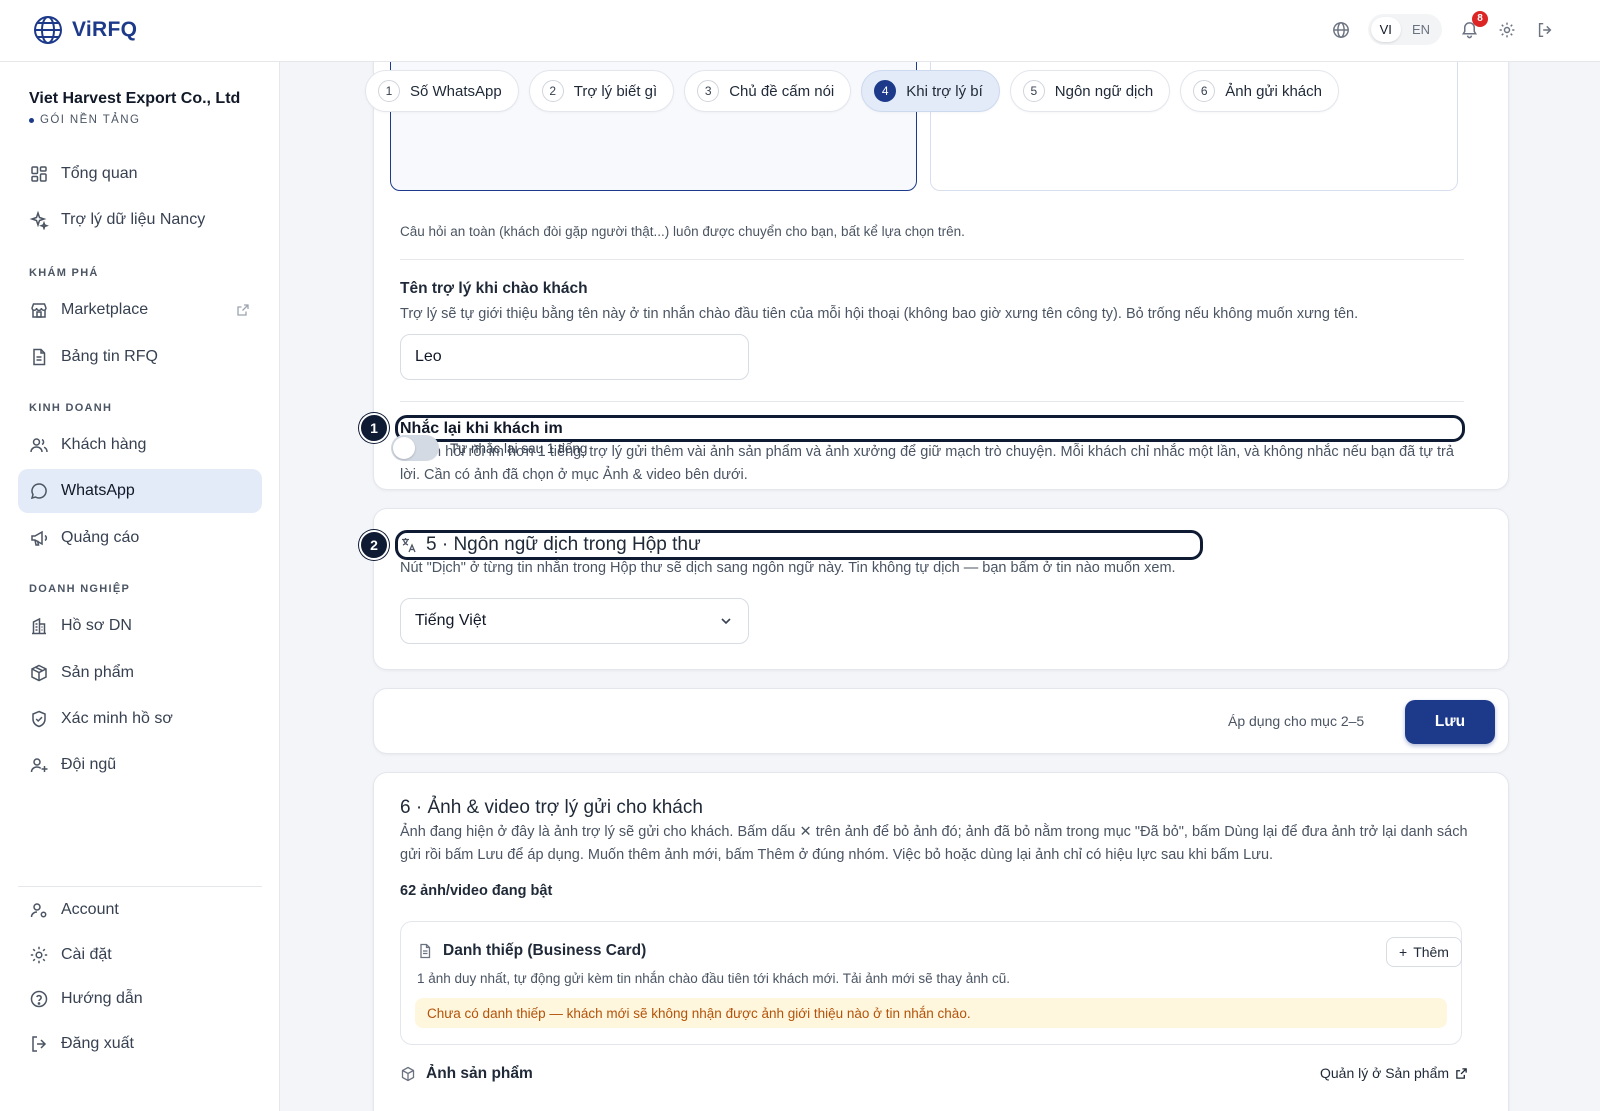 The image size is (1600, 1111). I want to click on lang-en-option: EN, so click(1421, 29).